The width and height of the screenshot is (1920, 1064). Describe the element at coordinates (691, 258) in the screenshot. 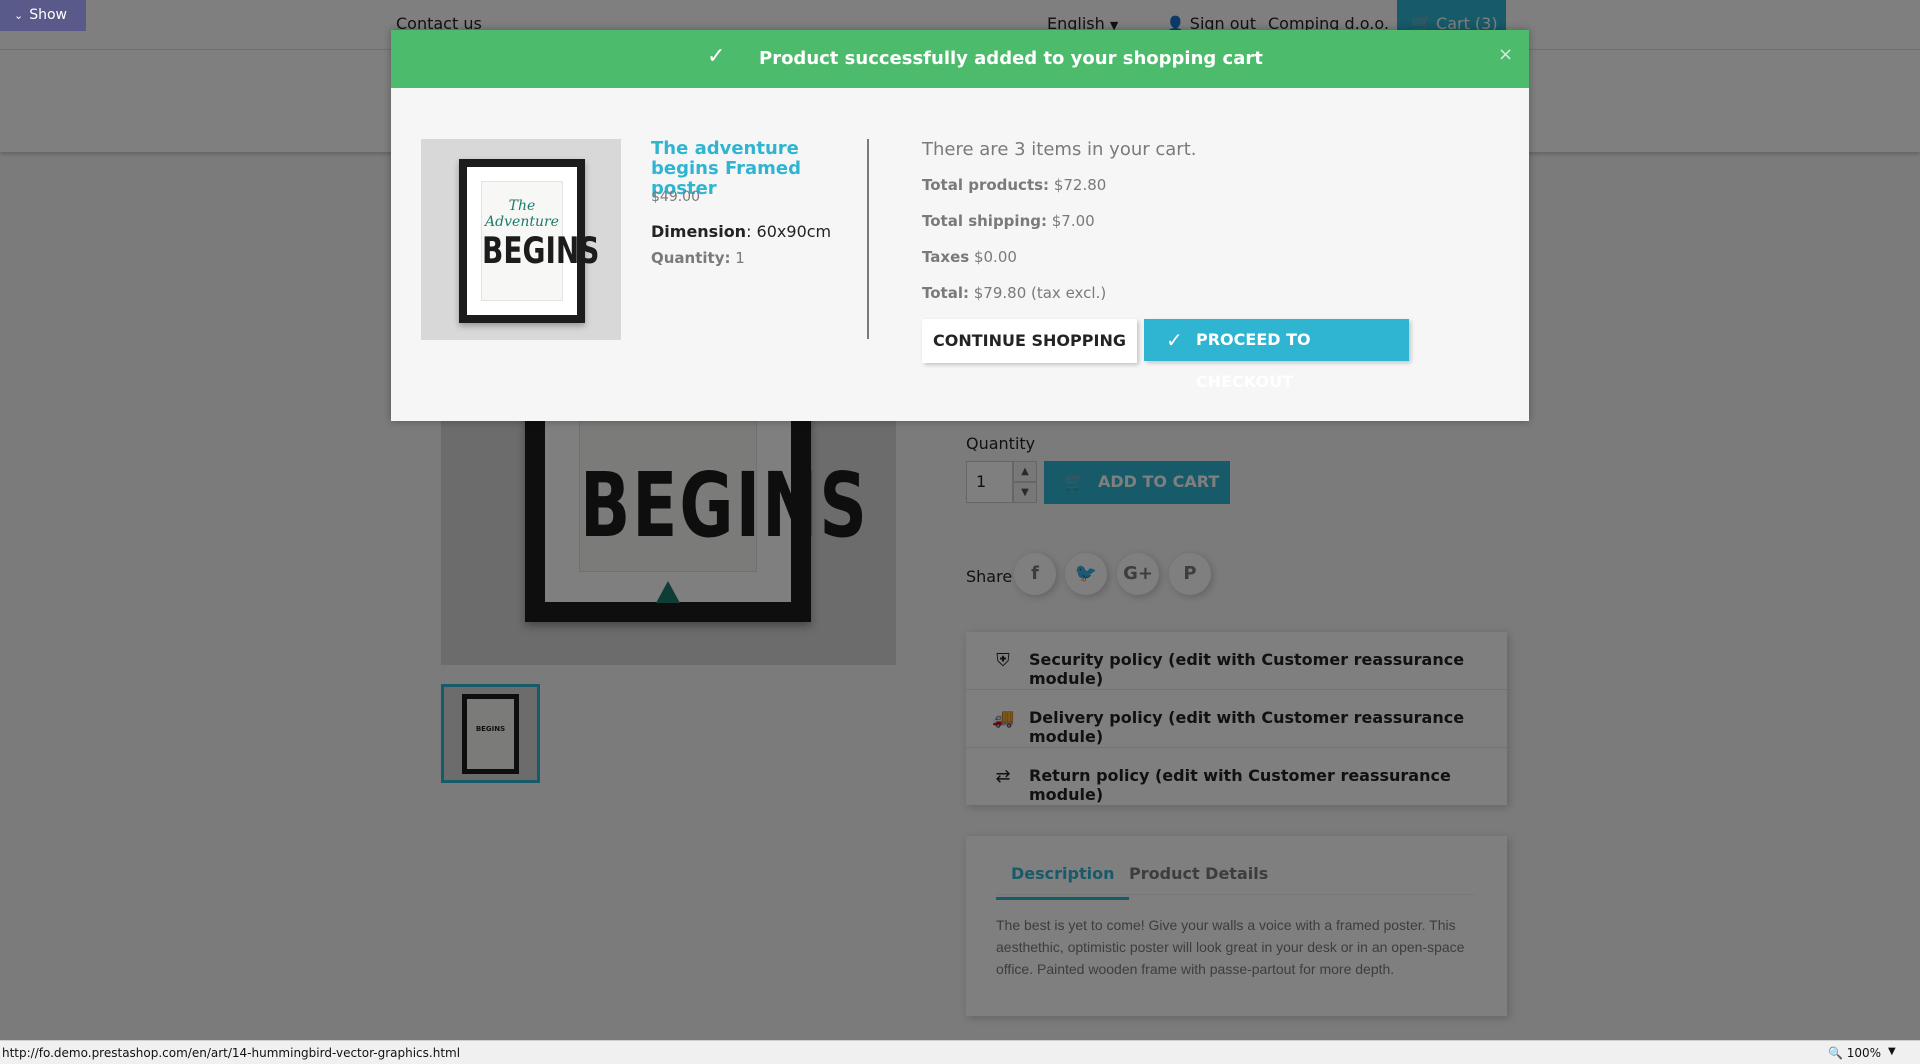

I see `quantity-label: Quantity:` at that location.